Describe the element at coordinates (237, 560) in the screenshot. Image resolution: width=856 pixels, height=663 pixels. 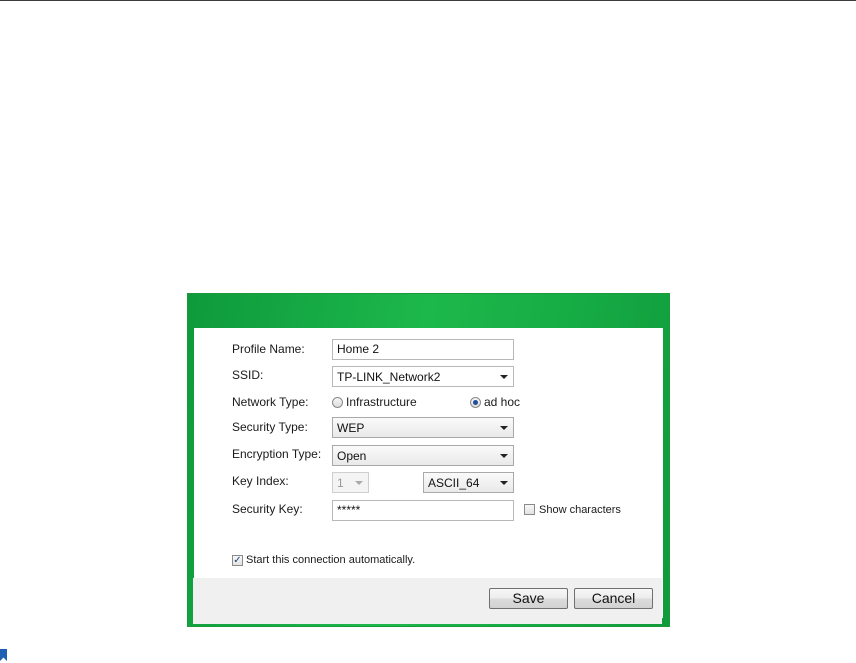
I see `auto-connect-checkbox: ✓` at that location.